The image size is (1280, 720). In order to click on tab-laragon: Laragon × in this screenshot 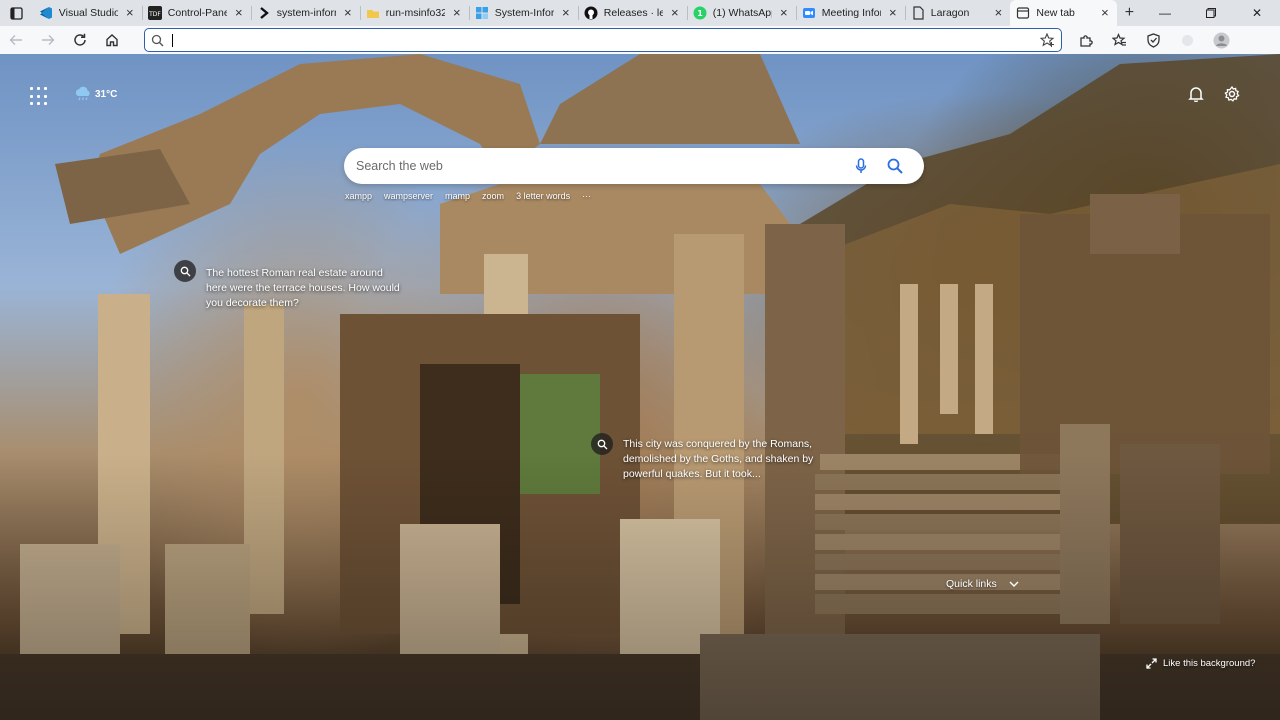, I will do `click(957, 13)`.